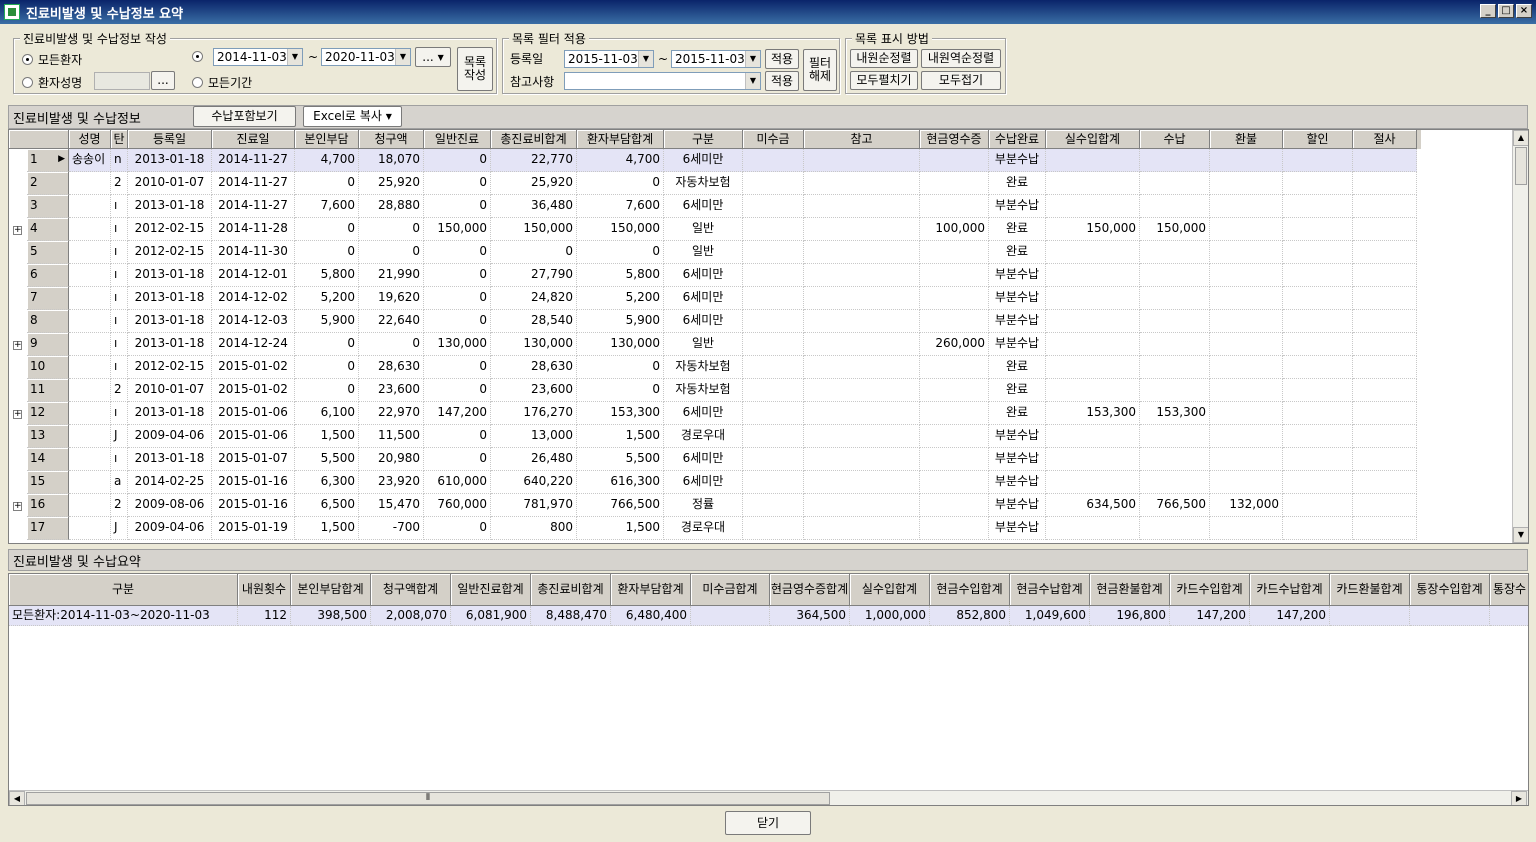  What do you see at coordinates (90, 139) in the screenshot?
I see `column-header: 성명` at bounding box center [90, 139].